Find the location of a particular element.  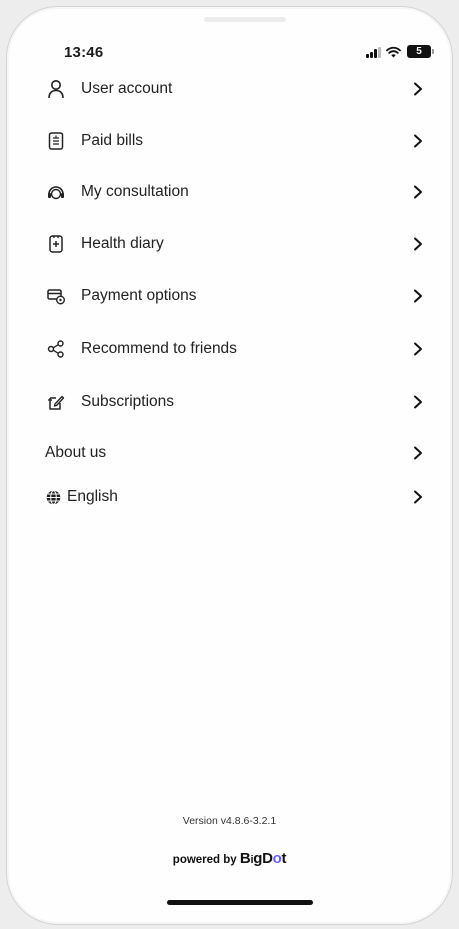

menu-item-paid-bills: Paid bills is located at coordinates (235, 141).